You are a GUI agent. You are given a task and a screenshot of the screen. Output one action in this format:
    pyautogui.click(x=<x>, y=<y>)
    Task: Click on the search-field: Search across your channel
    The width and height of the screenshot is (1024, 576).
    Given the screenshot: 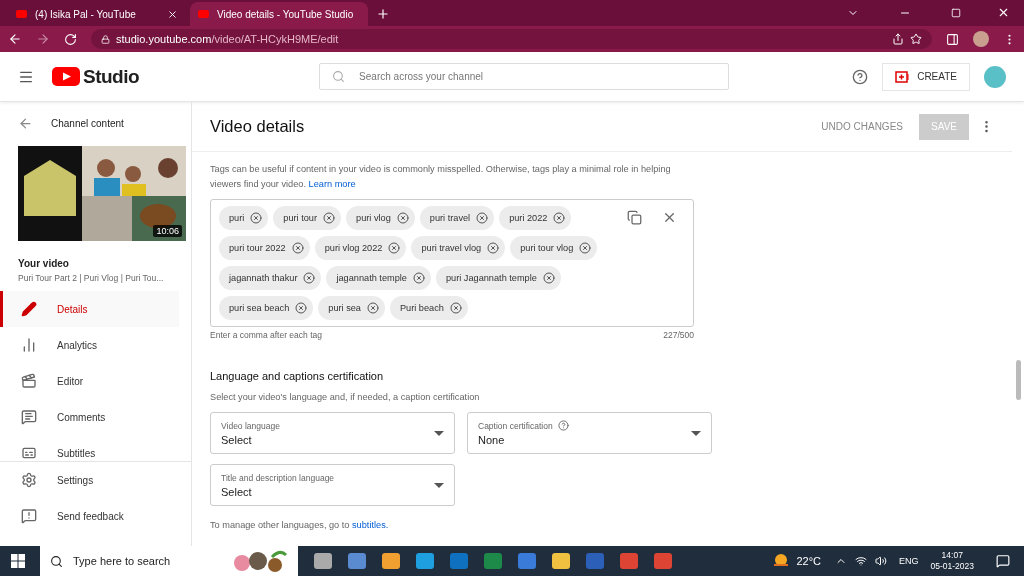 What is the action you would take?
    pyautogui.click(x=524, y=76)
    